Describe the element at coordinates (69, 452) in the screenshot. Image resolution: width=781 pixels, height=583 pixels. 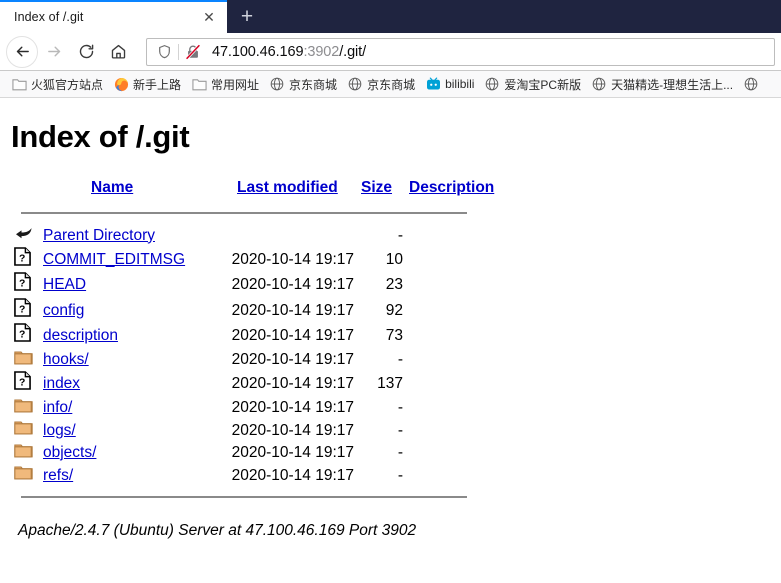
I see `entry-link: objects/` at that location.